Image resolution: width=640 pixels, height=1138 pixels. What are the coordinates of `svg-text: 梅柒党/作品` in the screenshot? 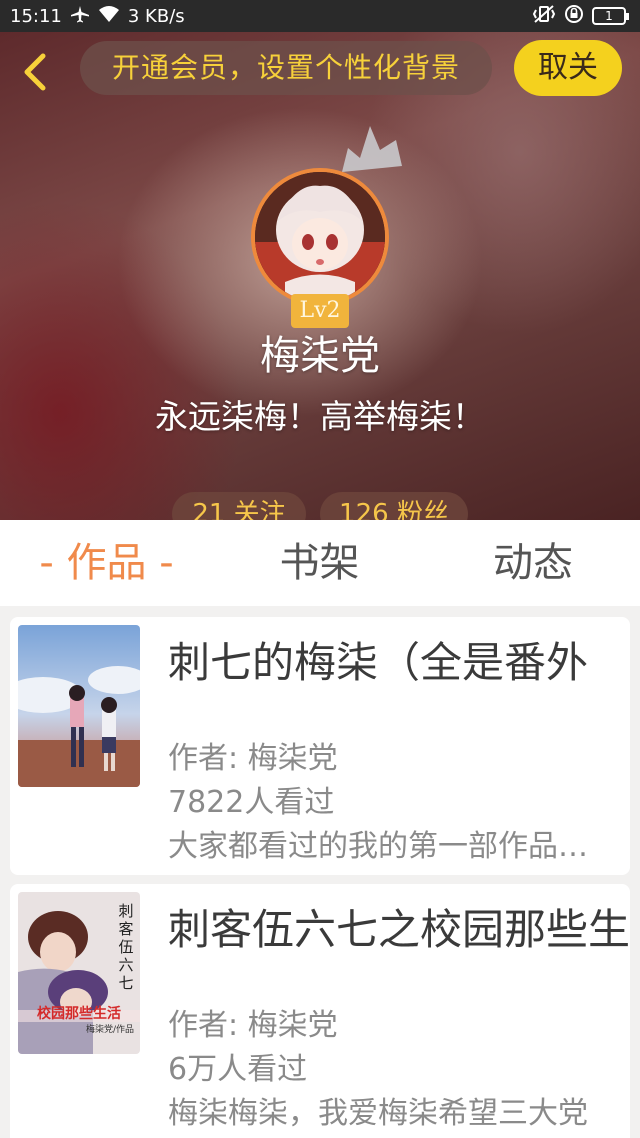 It's located at (110, 1029).